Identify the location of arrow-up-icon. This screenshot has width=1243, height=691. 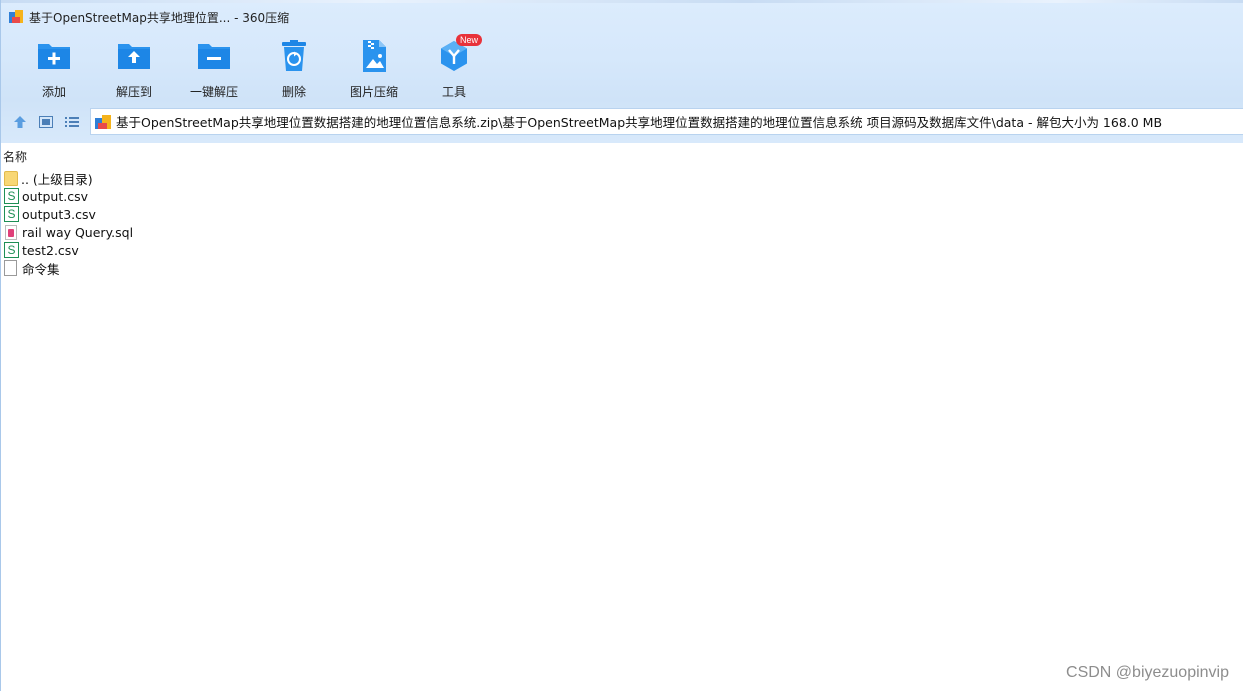
(20, 122).